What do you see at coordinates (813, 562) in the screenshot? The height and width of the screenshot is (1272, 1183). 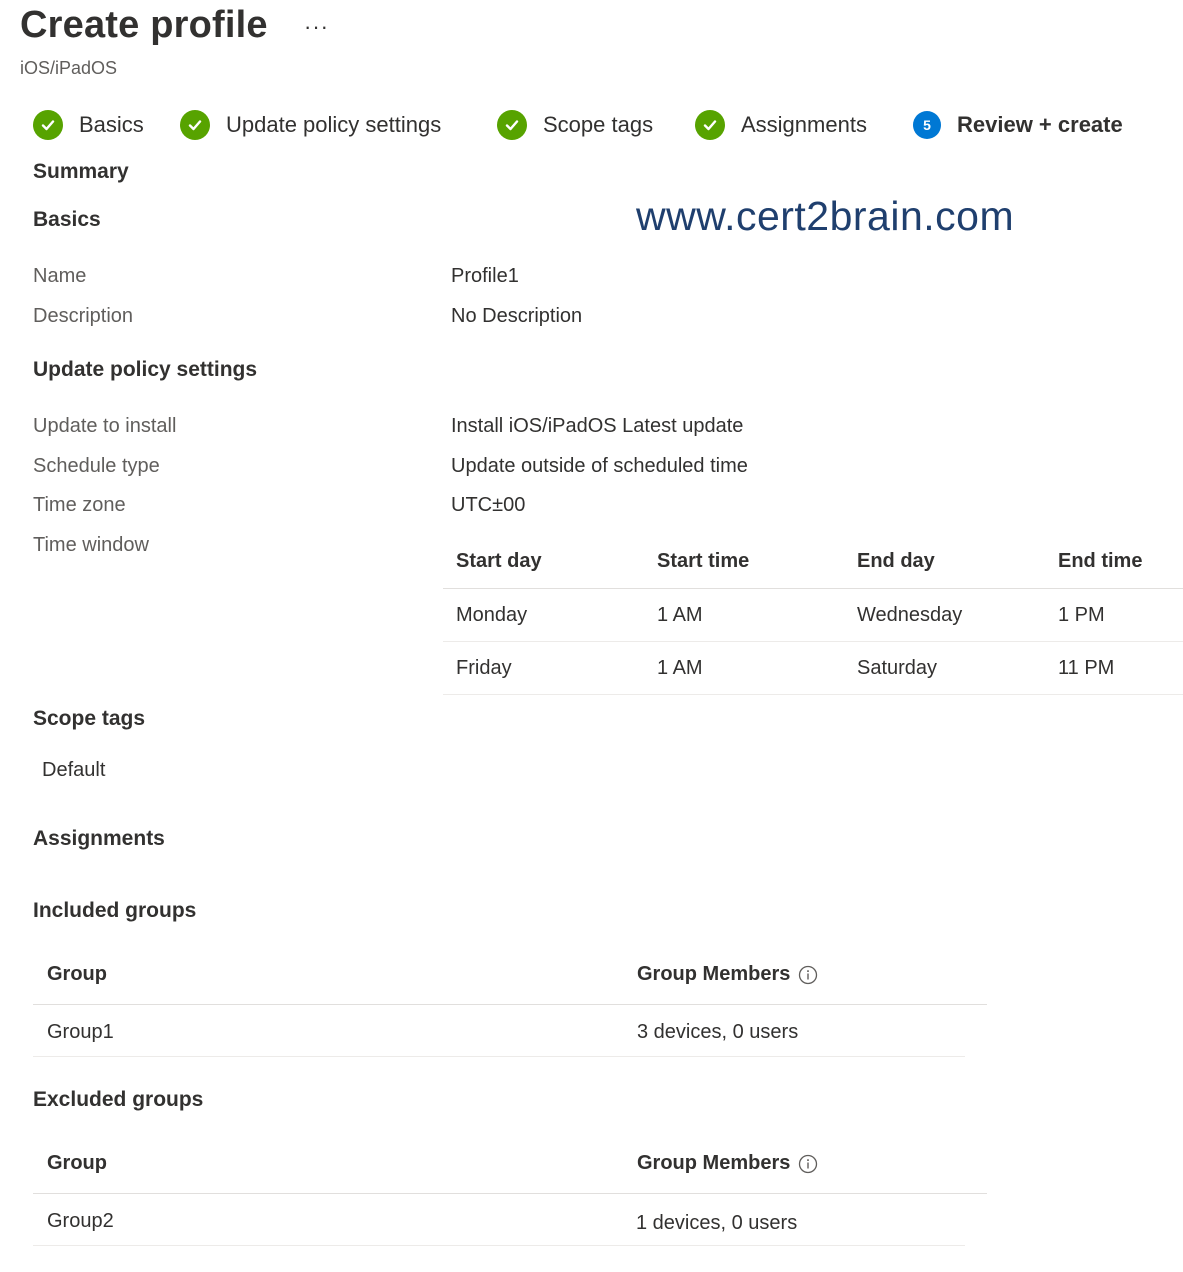 I see `table-header-row: Start day Start time End day End time` at bounding box center [813, 562].